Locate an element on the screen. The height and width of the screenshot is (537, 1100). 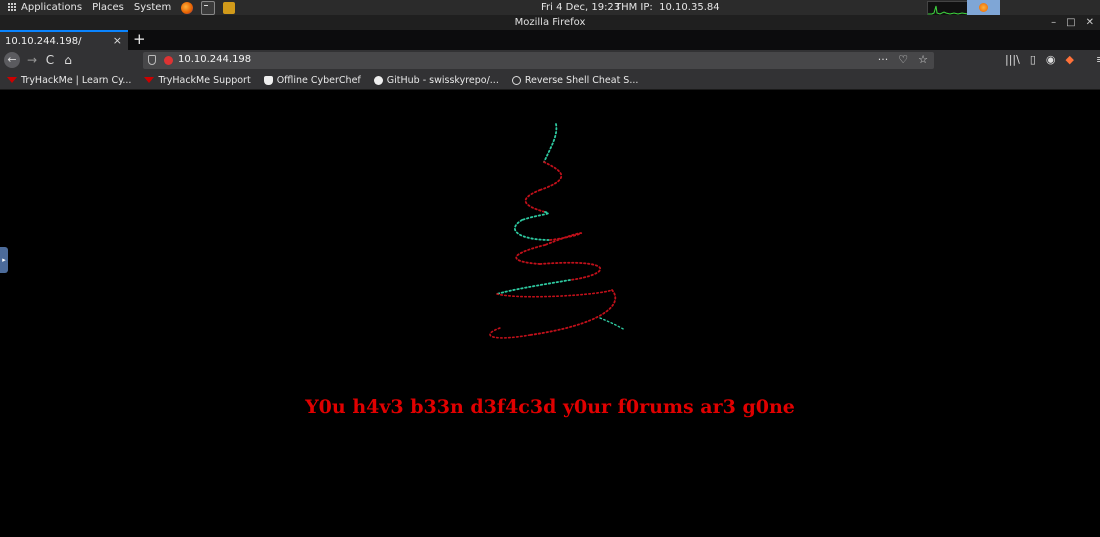
window-title: Mozilla Firefox is located at coordinates (550, 22).